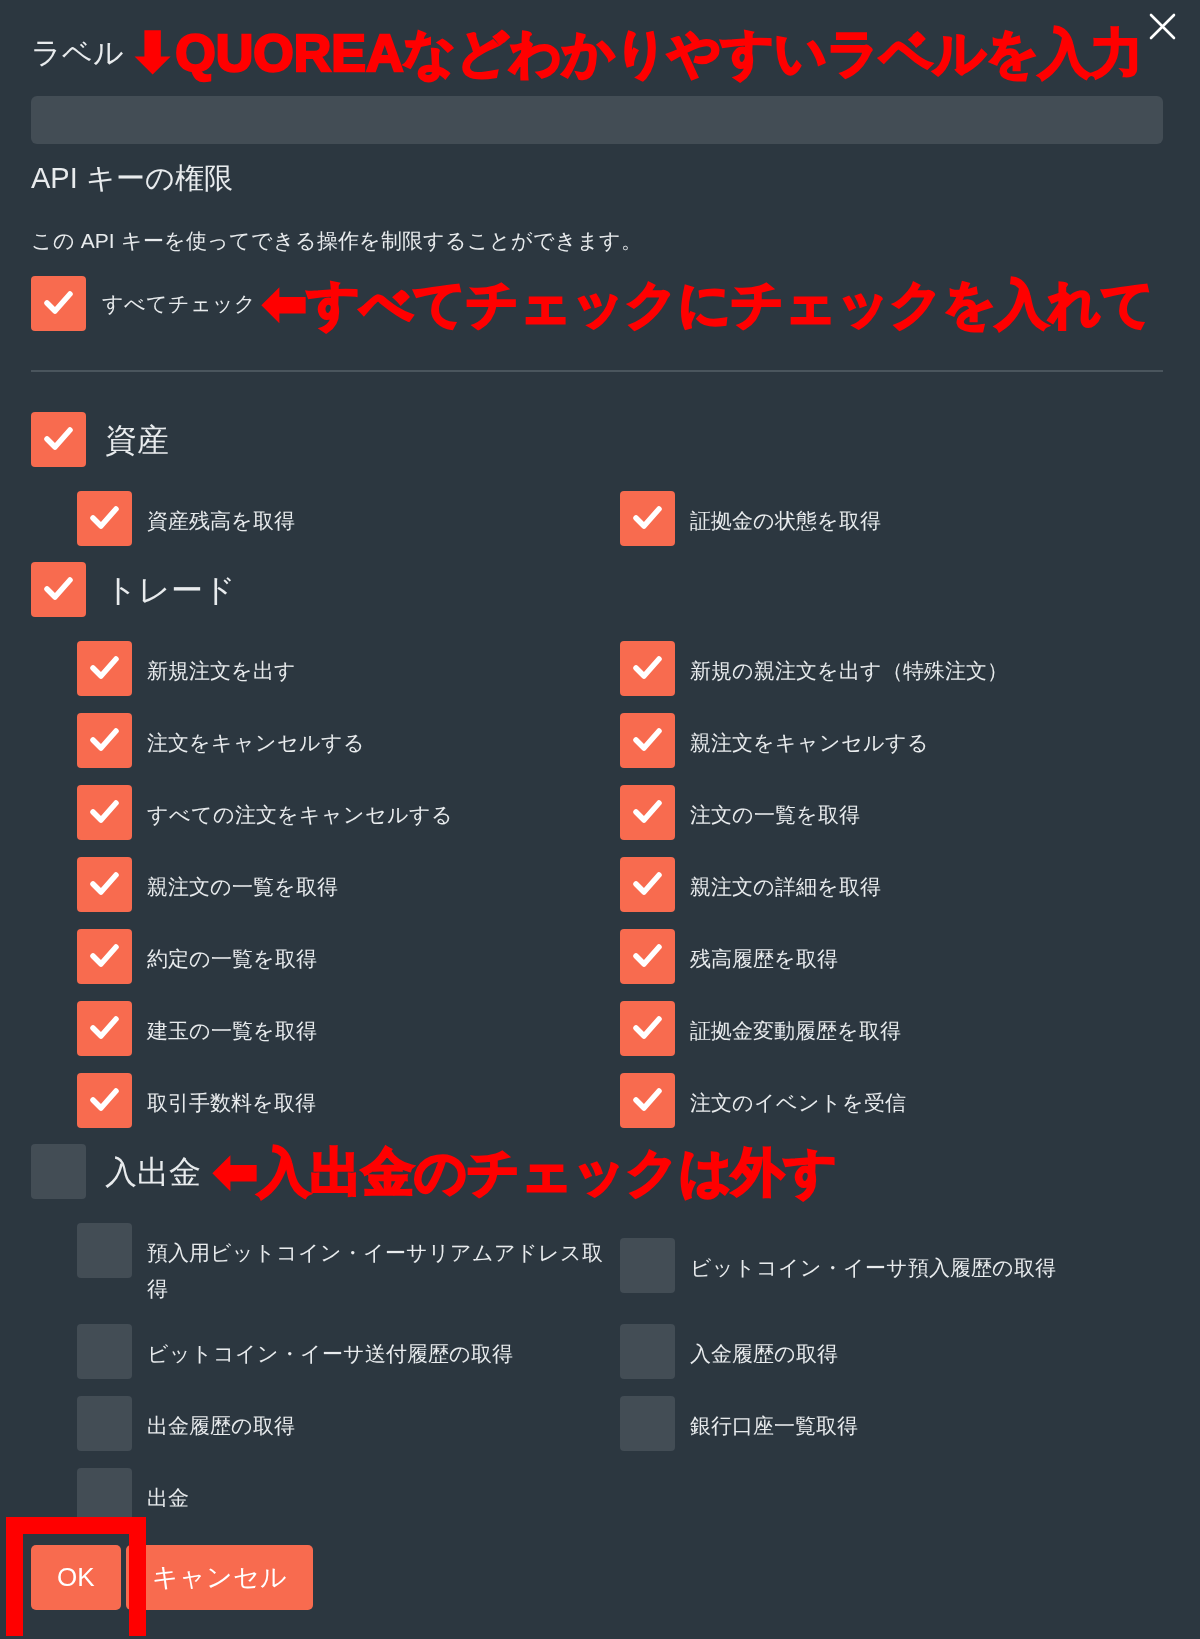 The width and height of the screenshot is (1200, 1639). I want to click on checkbox-label: 資産残高を取得, so click(221, 521).